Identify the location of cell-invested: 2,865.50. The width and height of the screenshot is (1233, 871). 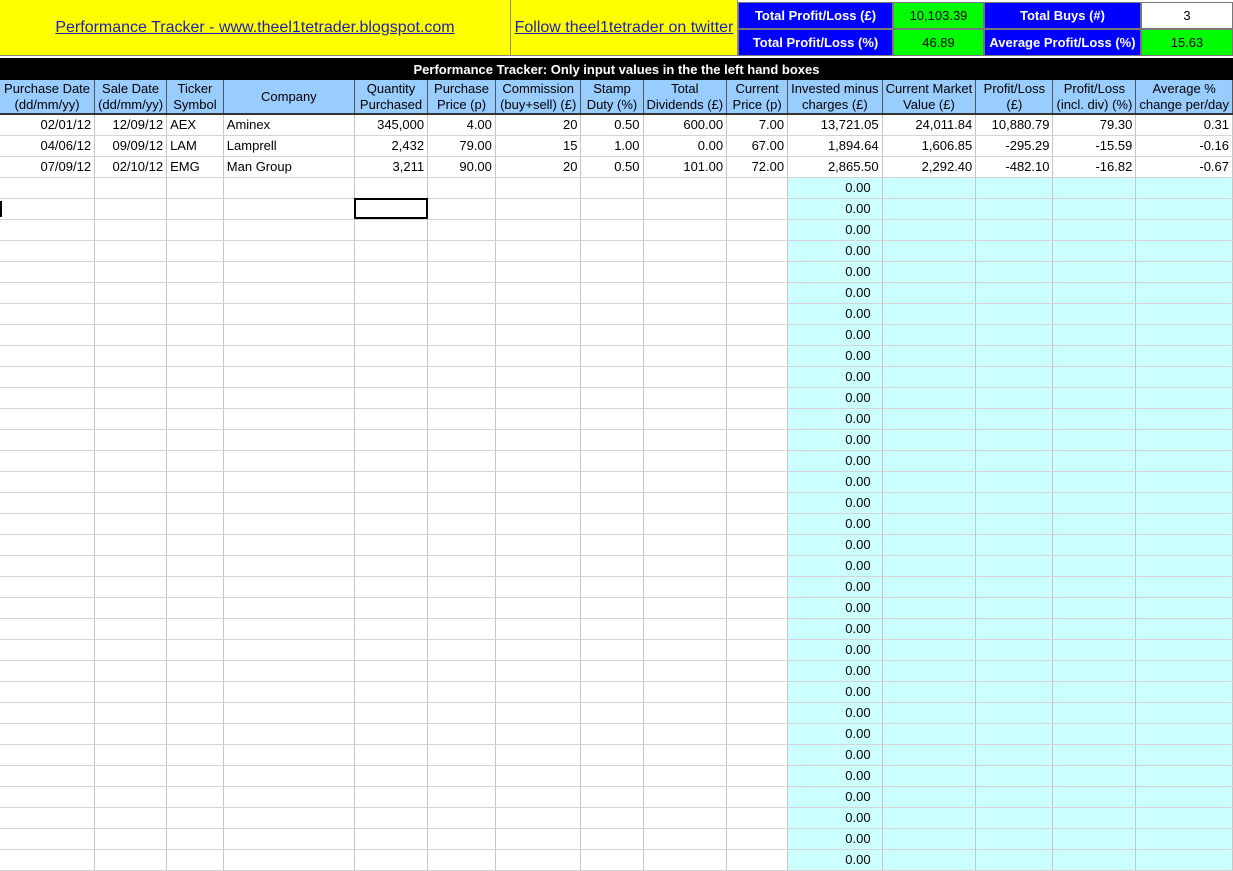
(835, 167).